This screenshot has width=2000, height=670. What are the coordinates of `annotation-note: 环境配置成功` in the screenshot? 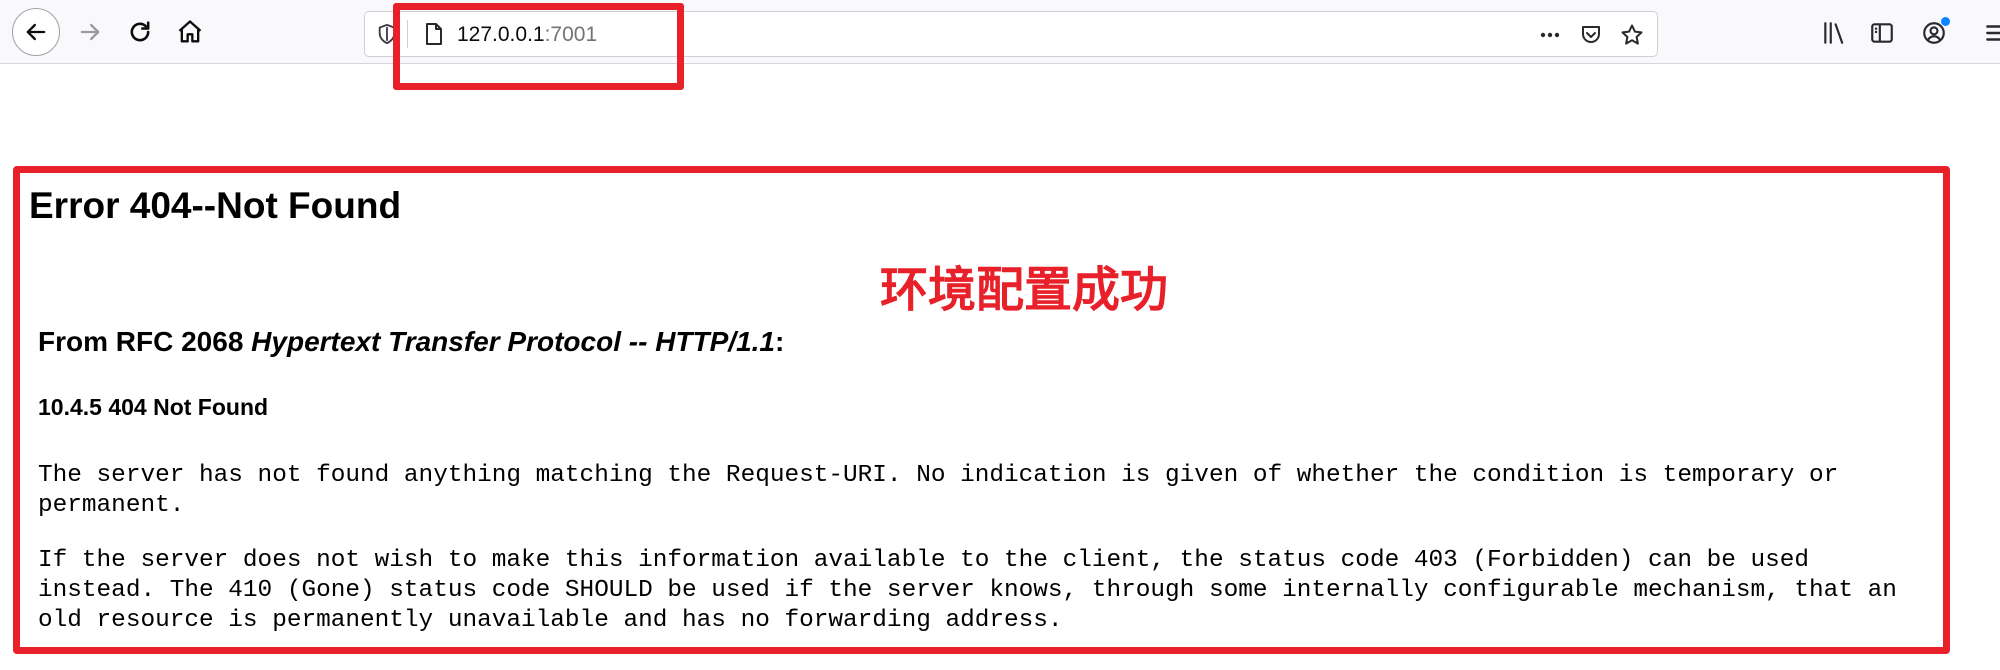 It's located at (1024, 290).